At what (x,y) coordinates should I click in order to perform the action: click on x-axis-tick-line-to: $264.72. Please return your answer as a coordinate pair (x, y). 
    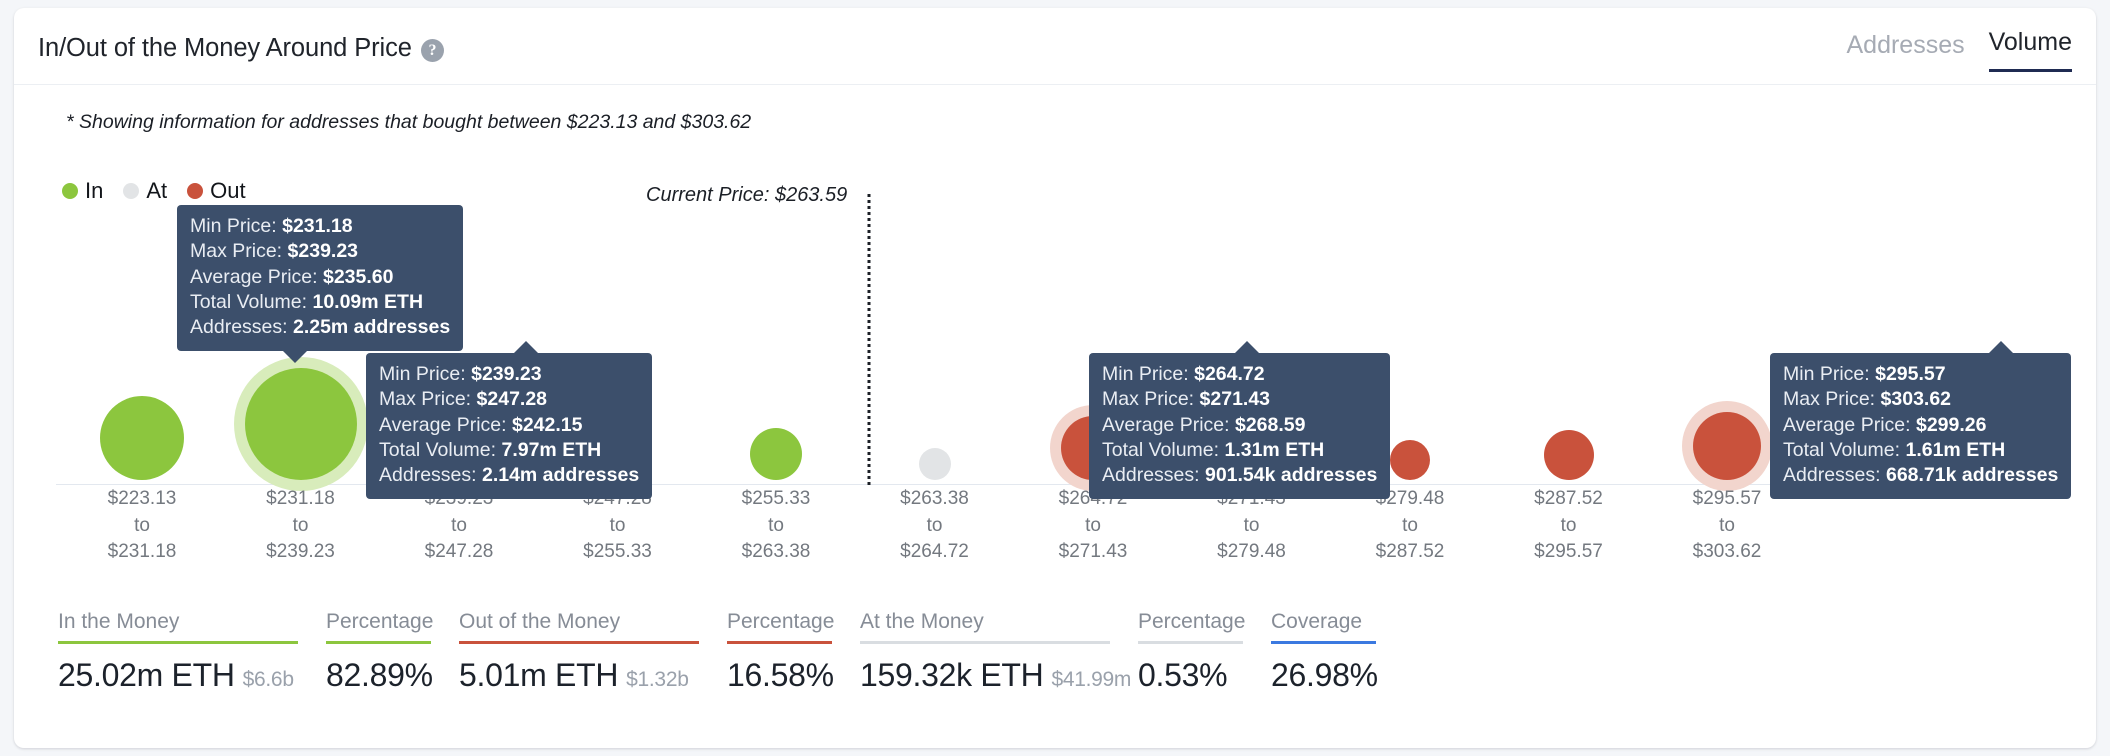
    Looking at the image, I should click on (934, 552).